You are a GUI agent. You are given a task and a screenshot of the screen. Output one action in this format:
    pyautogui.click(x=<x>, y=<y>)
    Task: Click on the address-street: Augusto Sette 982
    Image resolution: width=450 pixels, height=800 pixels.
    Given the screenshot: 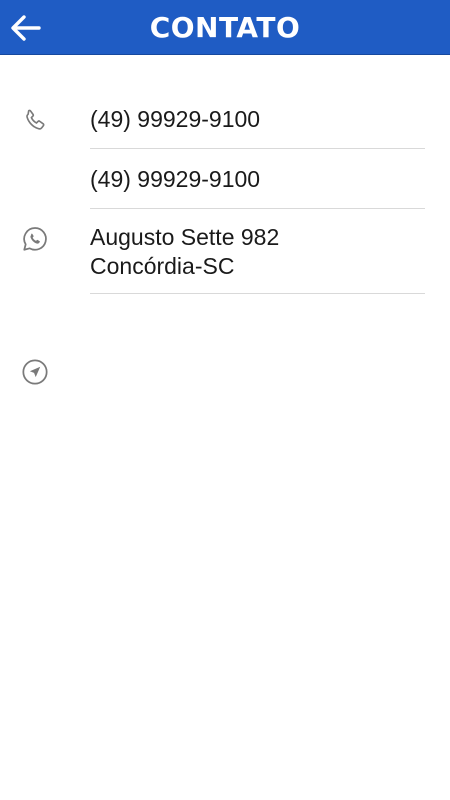 What is the action you would take?
    pyautogui.click(x=185, y=237)
    